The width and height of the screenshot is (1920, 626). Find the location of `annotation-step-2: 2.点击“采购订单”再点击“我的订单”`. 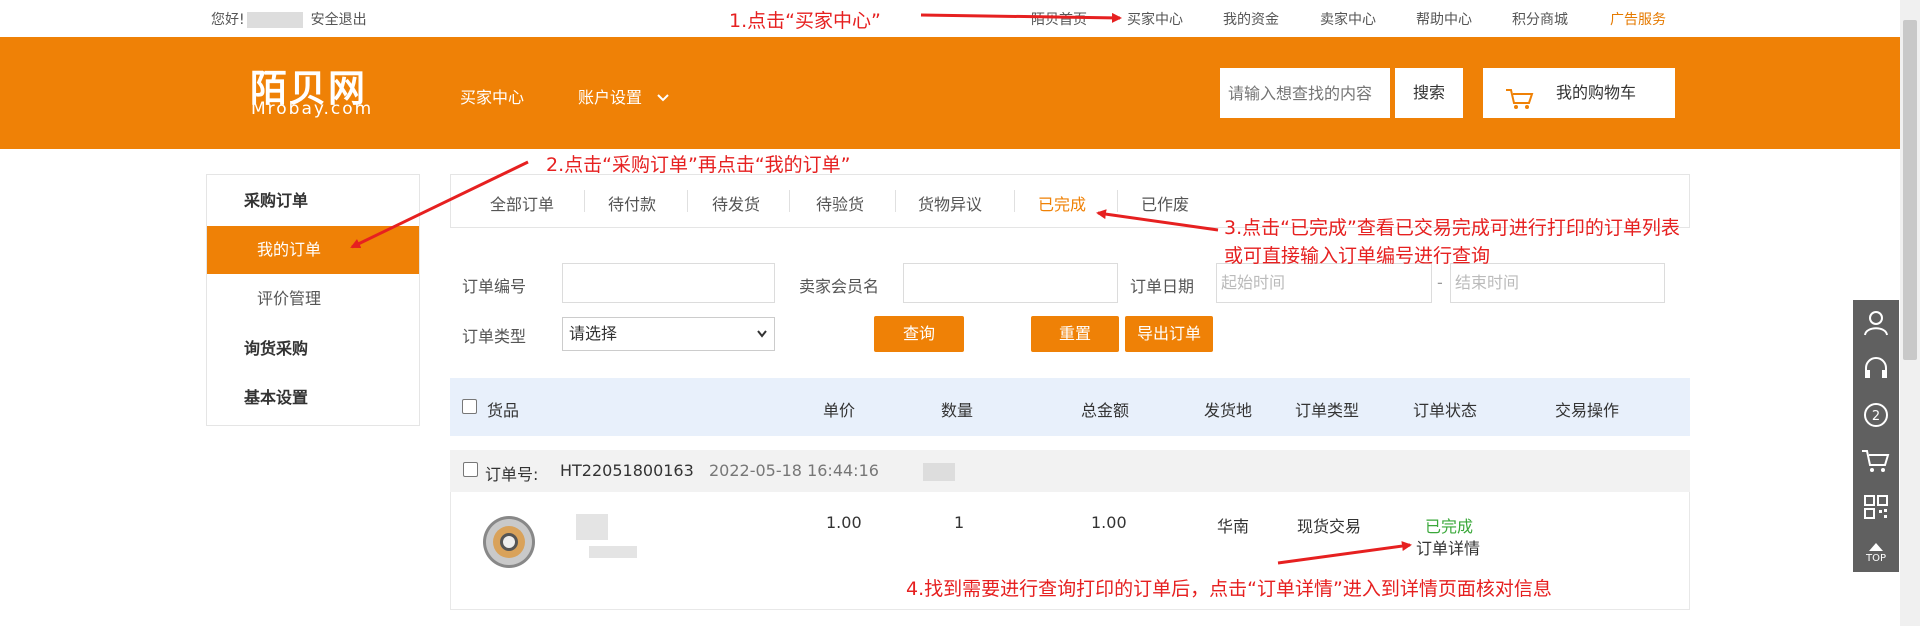

annotation-step-2: 2.点击“采购订单”再点击“我的订单” is located at coordinates (698, 165).